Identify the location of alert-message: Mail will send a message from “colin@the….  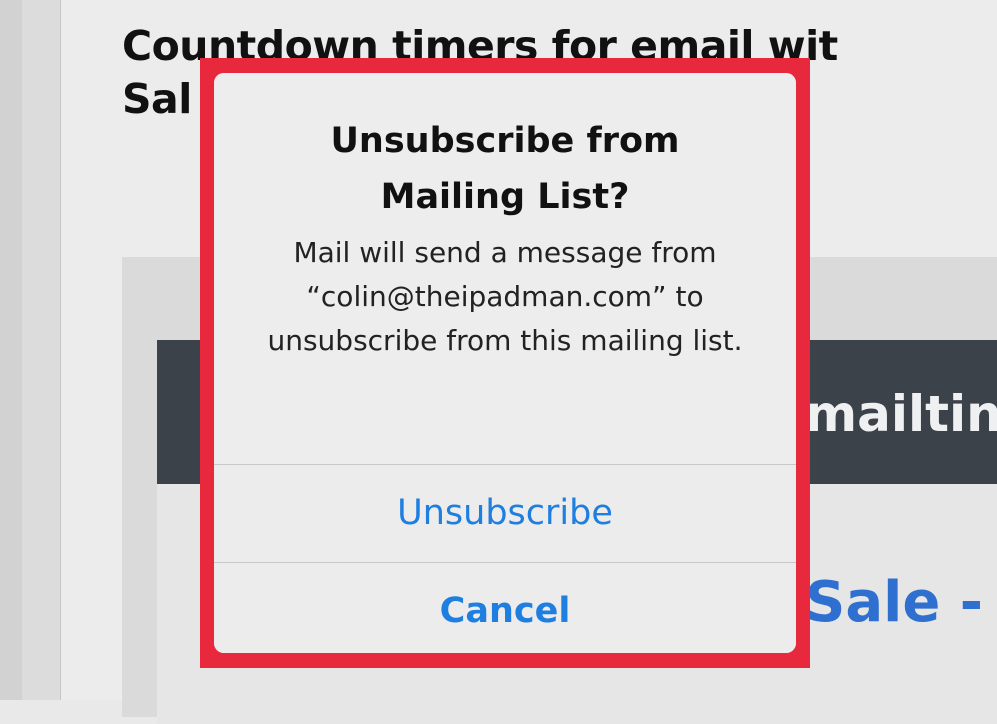
(505, 296).